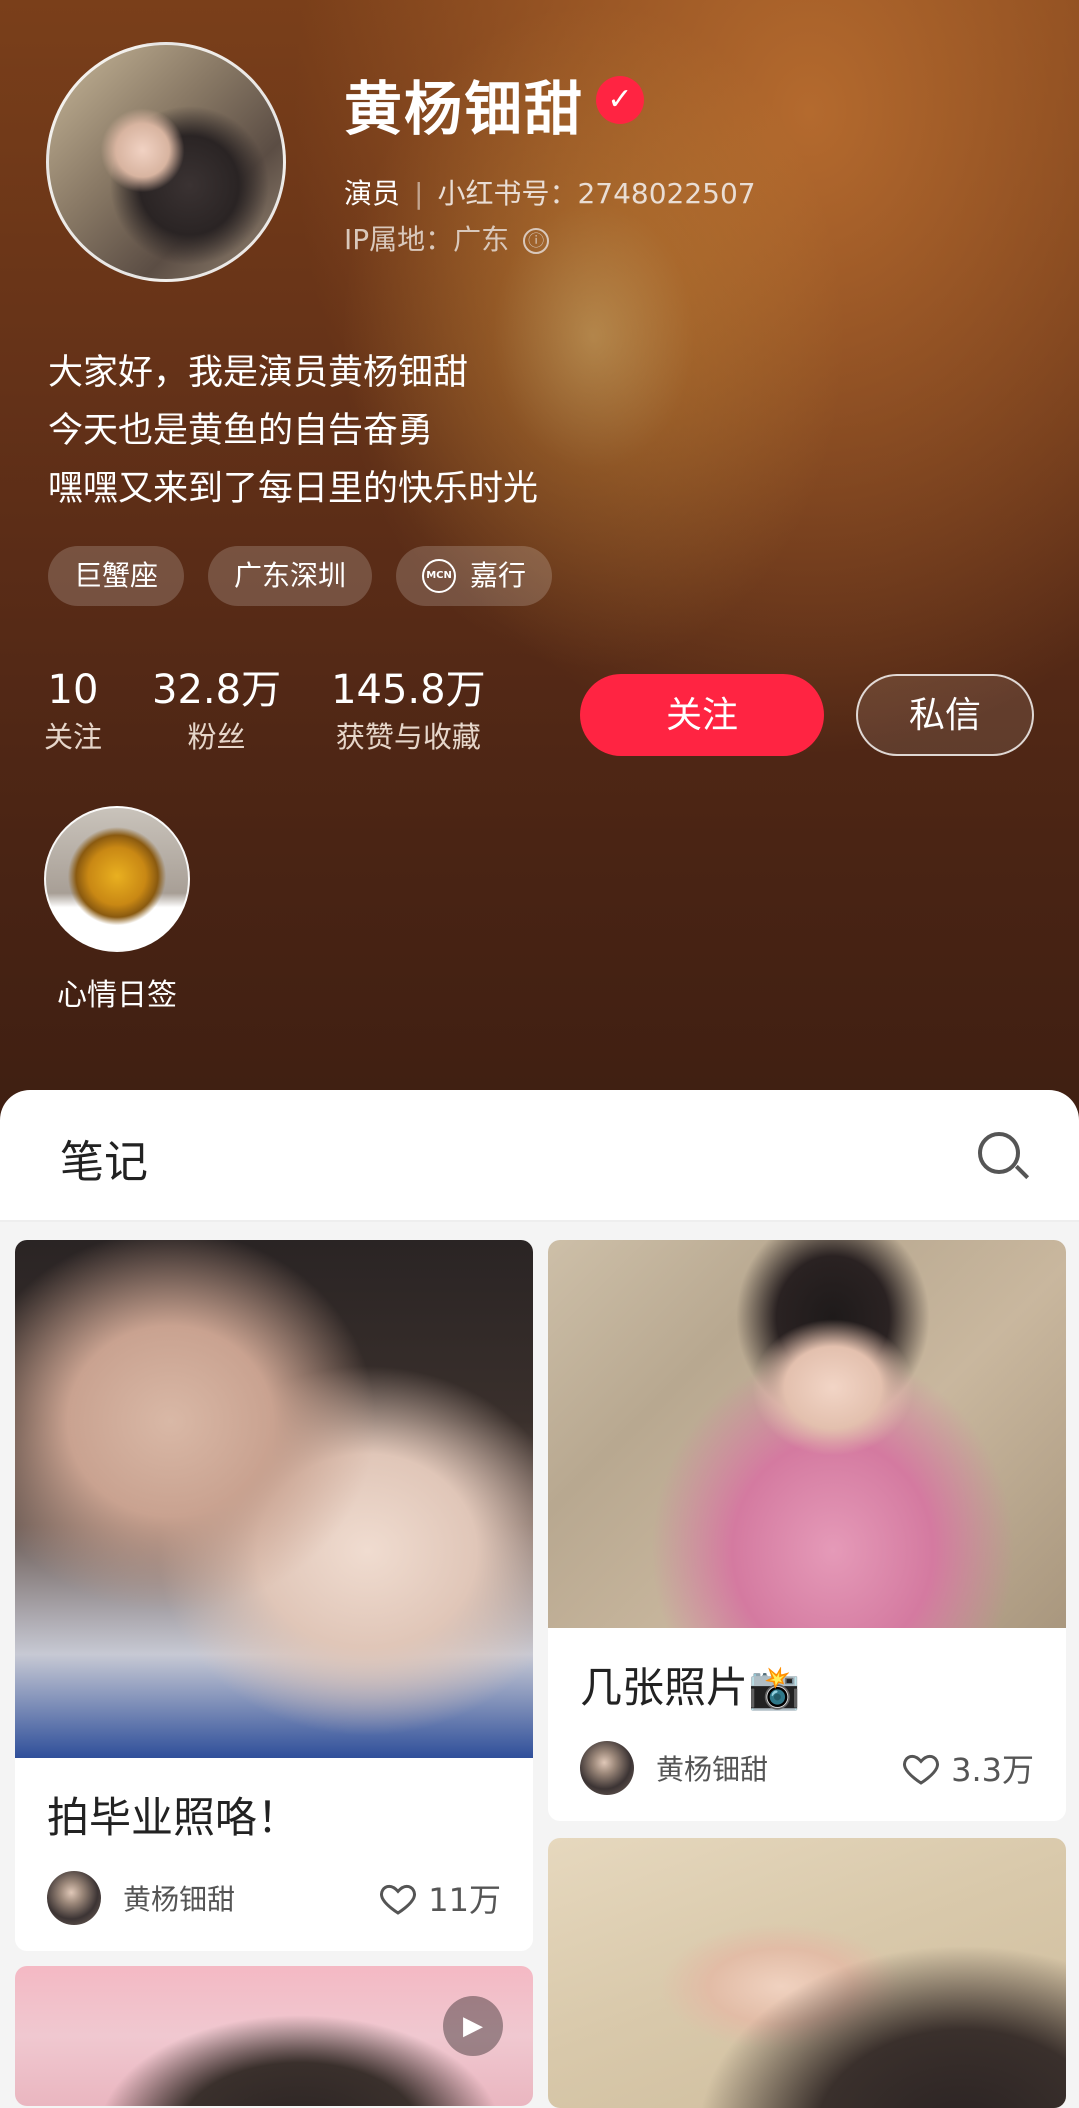 The height and width of the screenshot is (2108, 1079). I want to click on bio-line: 今天也是黄鱼的自告奋勇, so click(241, 431).